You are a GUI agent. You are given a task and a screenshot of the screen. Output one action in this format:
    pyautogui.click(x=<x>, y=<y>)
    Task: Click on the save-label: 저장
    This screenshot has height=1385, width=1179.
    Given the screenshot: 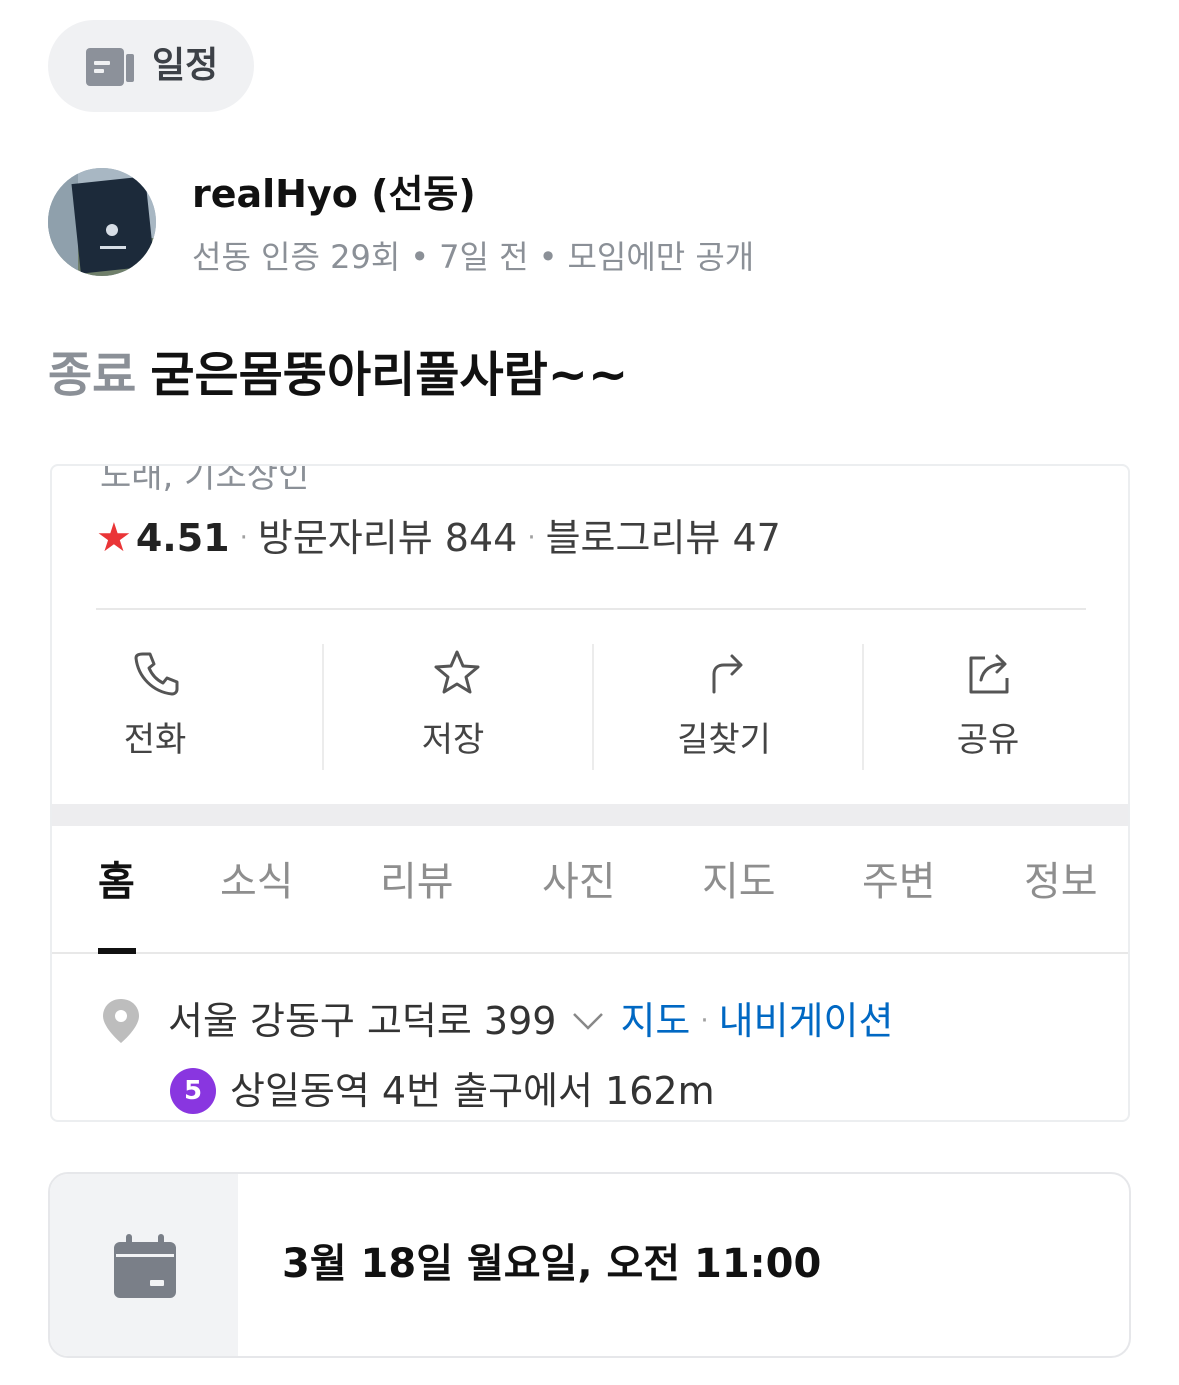 What is the action you would take?
    pyautogui.click(x=453, y=740)
    